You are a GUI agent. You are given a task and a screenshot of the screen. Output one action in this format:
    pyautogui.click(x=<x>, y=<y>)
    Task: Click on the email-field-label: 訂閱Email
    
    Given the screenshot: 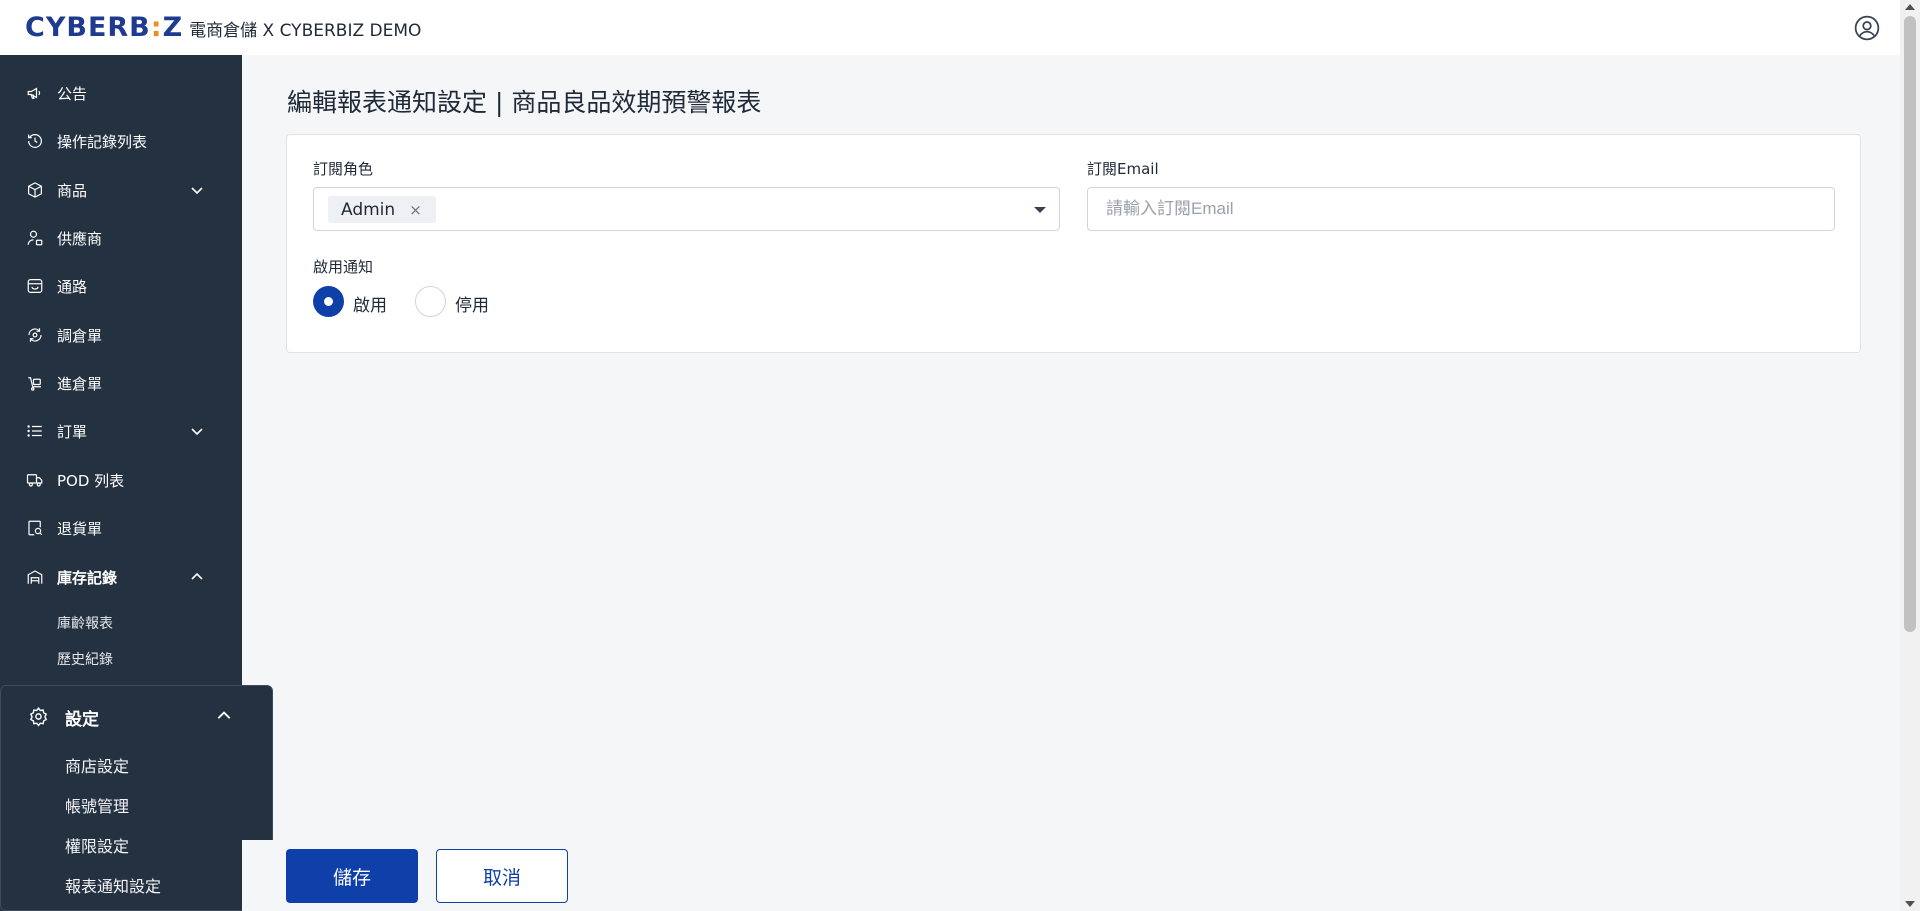 What is the action you would take?
    pyautogui.click(x=1123, y=169)
    